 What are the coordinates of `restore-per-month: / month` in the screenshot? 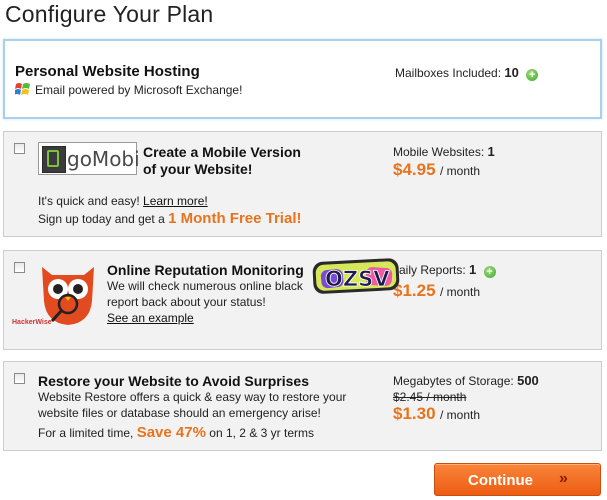 It's located at (460, 415).